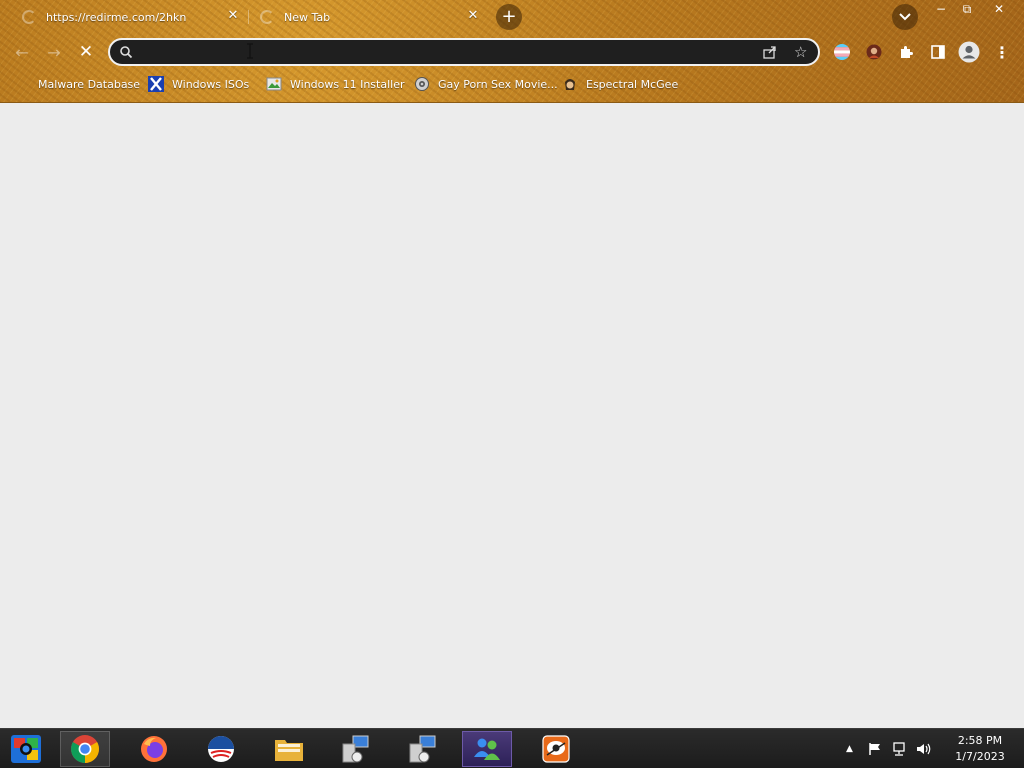 Image resolution: width=1024 pixels, height=768 pixels. Describe the element at coordinates (770, 52) in the screenshot. I see `share-icon` at that location.